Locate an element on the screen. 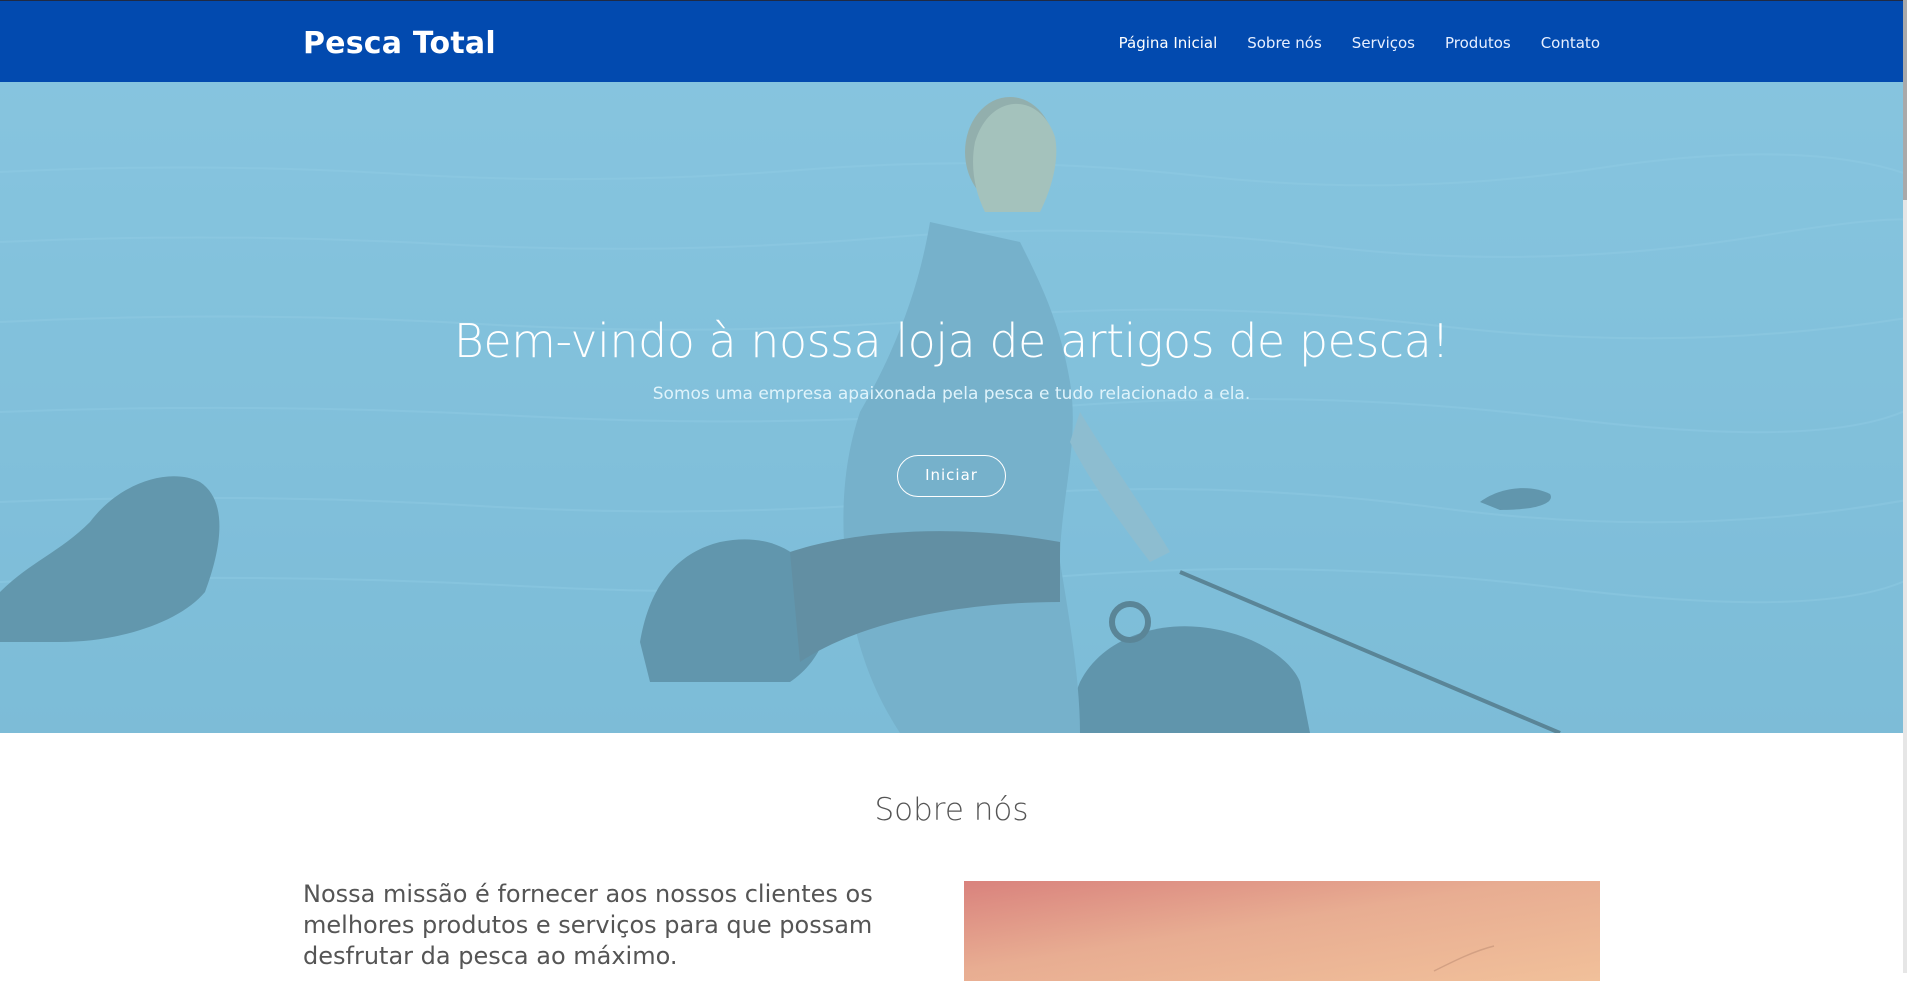 The image size is (1907, 981). about-heading: Sobre nós is located at coordinates (951, 810).